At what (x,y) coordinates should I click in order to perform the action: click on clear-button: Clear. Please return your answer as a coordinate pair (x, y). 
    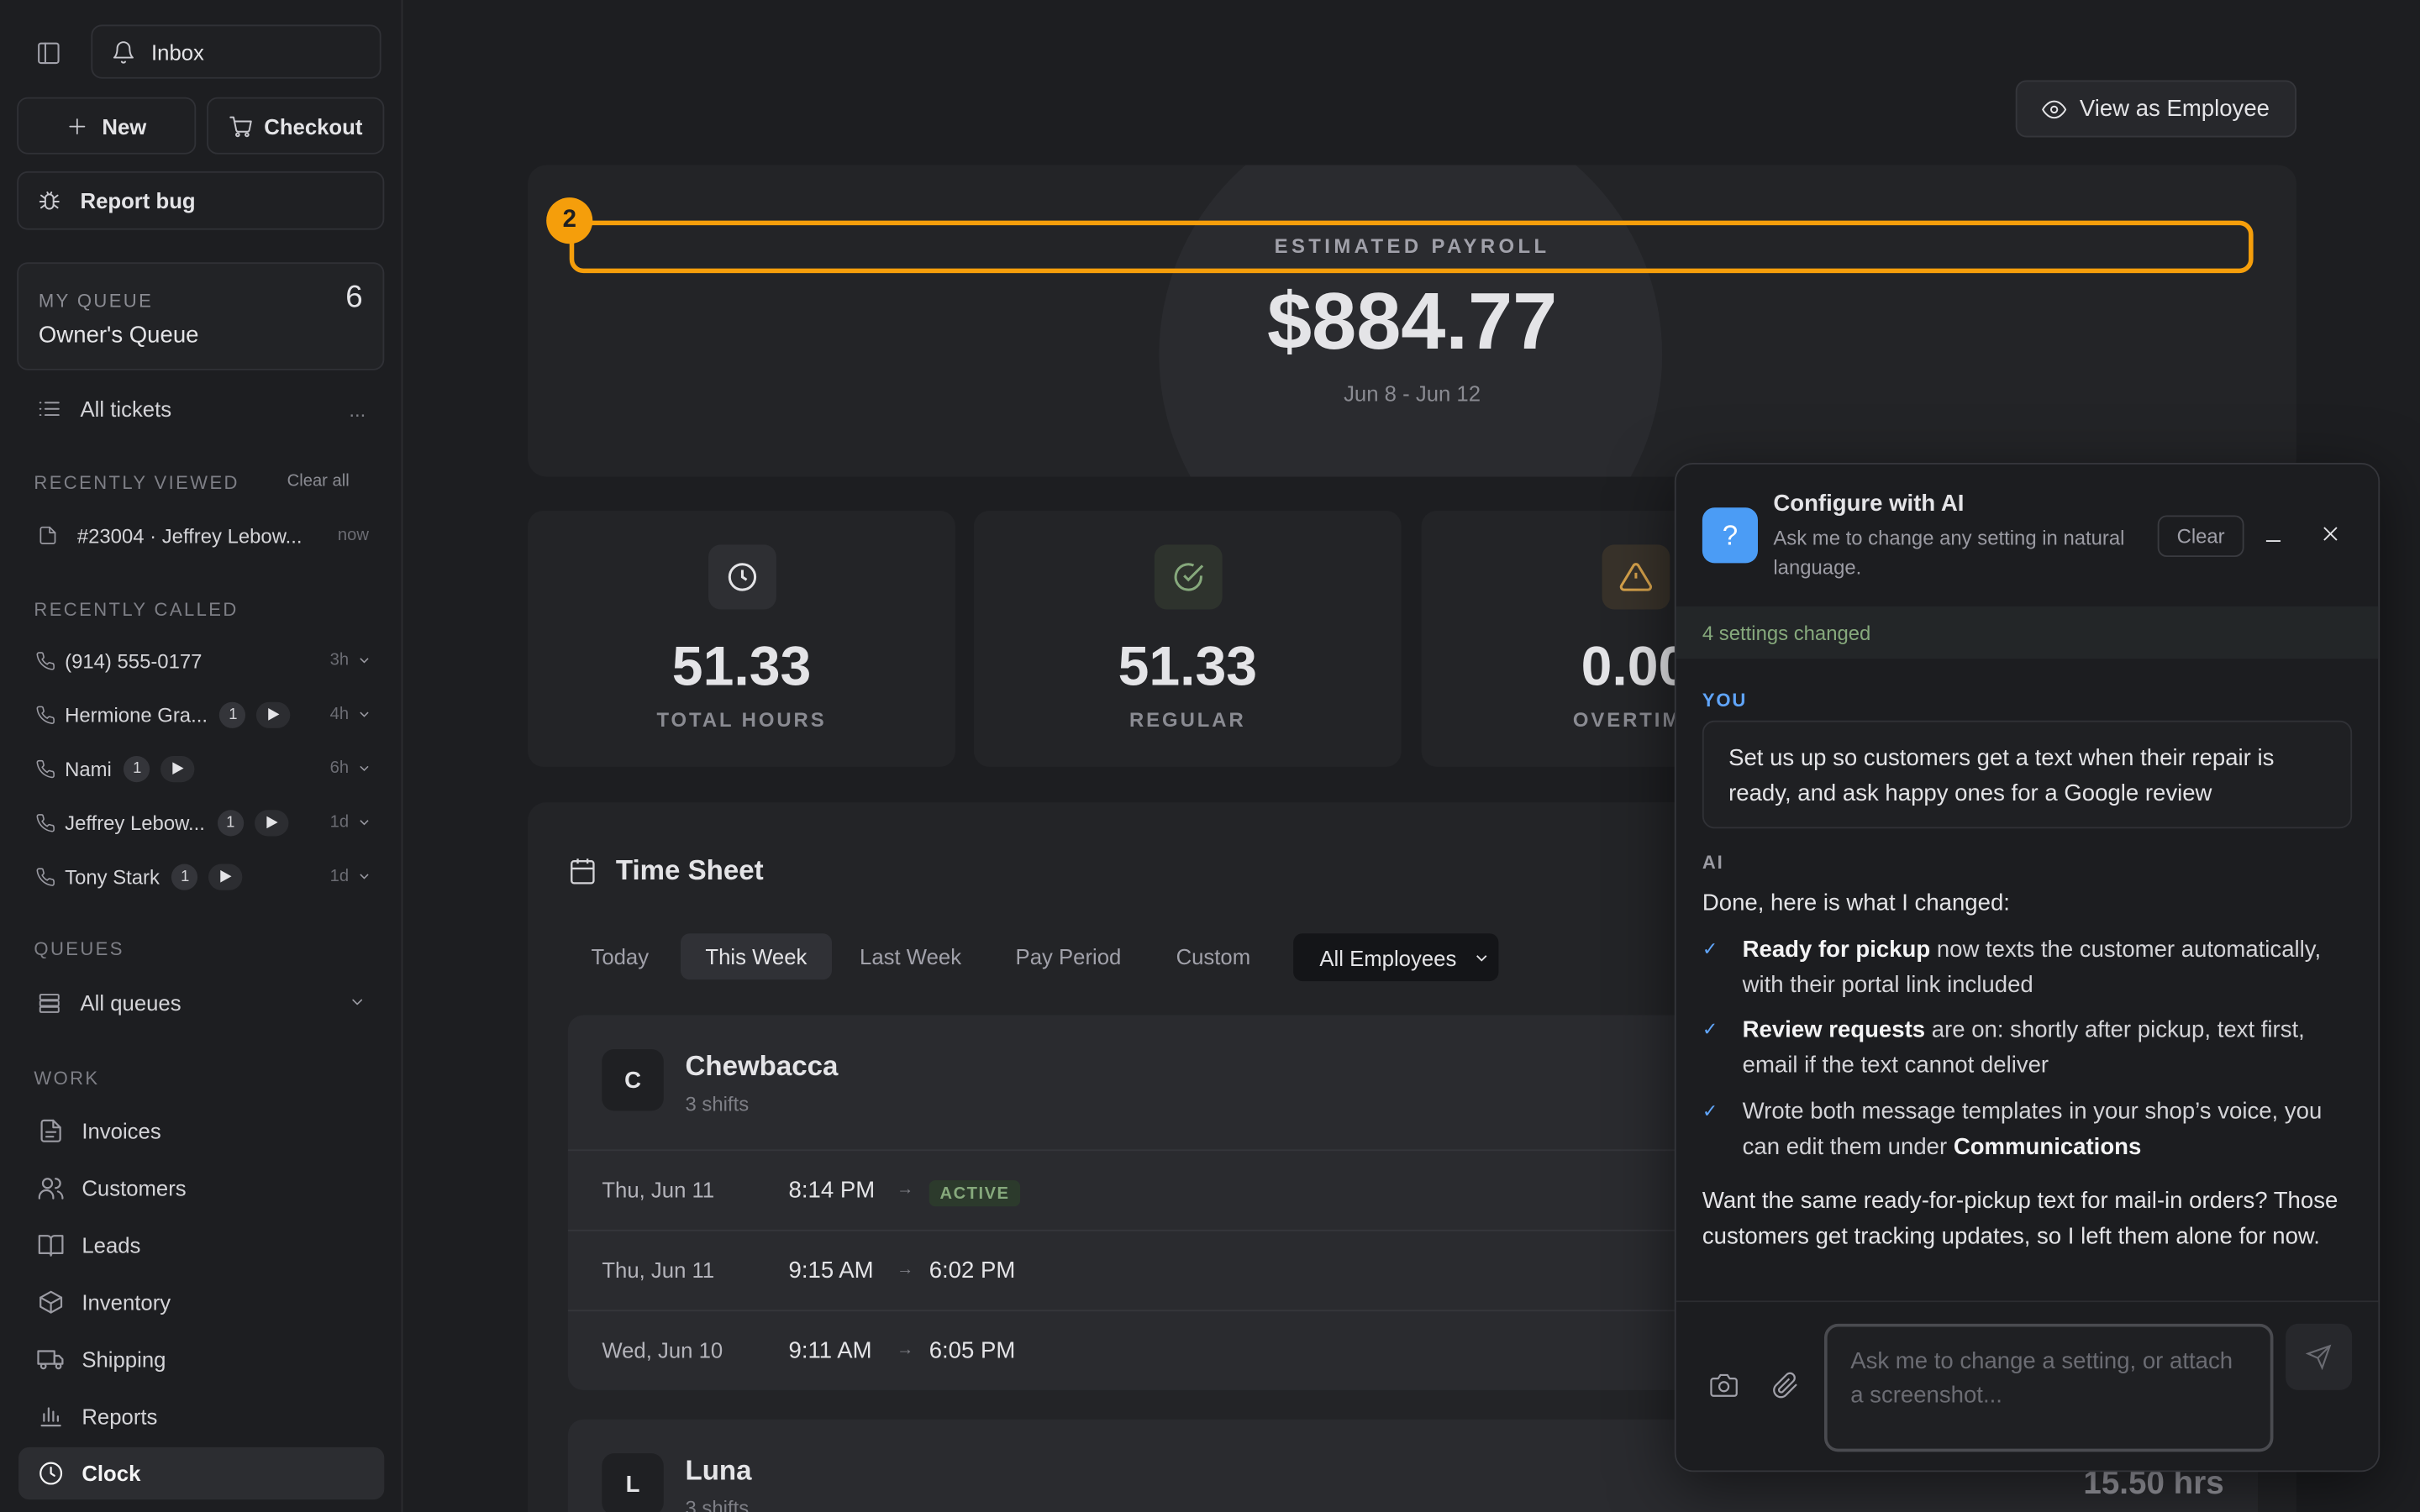
    Looking at the image, I should click on (2201, 536).